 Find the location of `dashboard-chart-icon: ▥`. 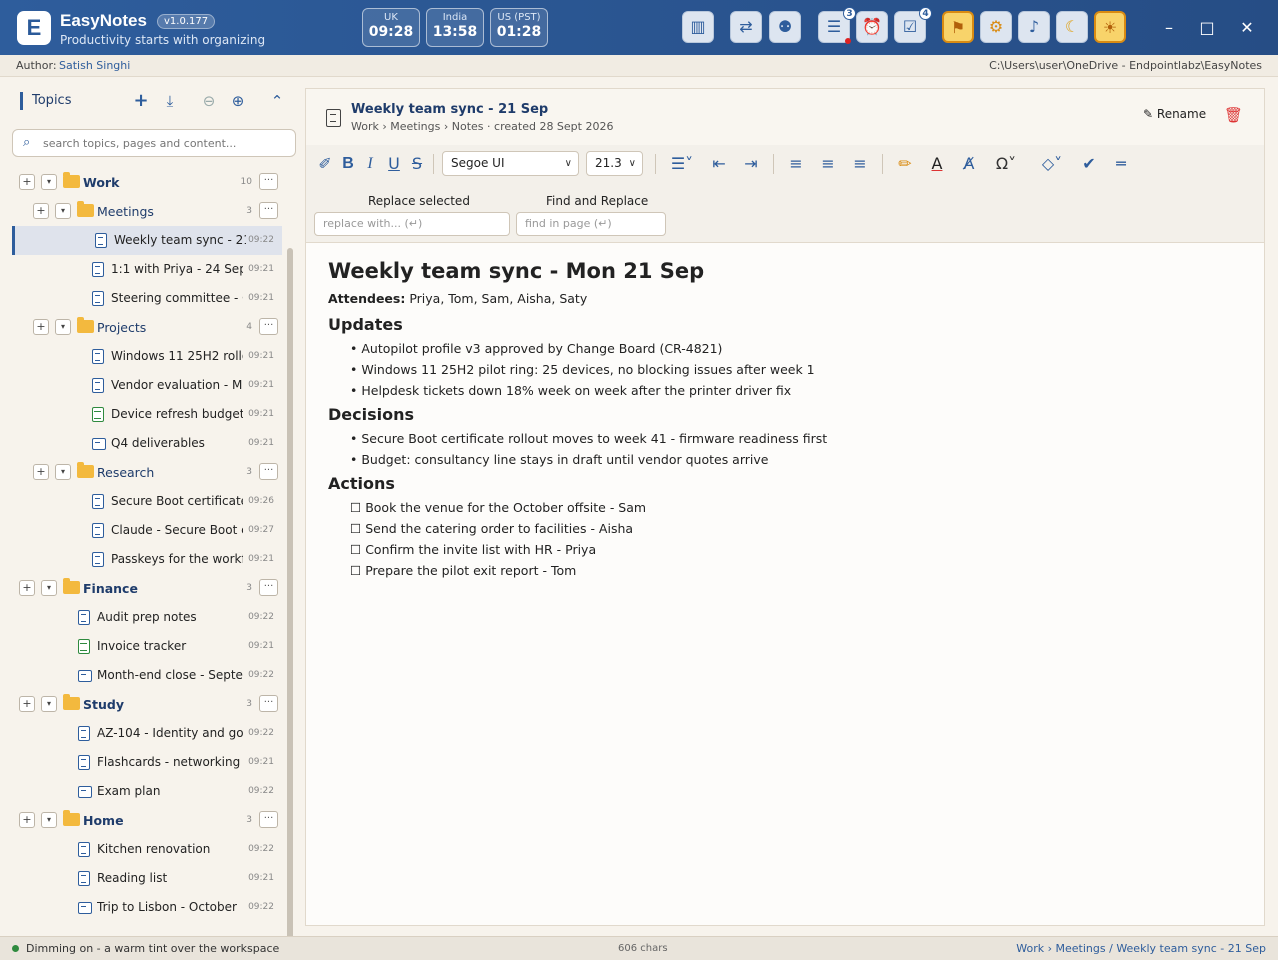

dashboard-chart-icon: ▥ is located at coordinates (698, 27).